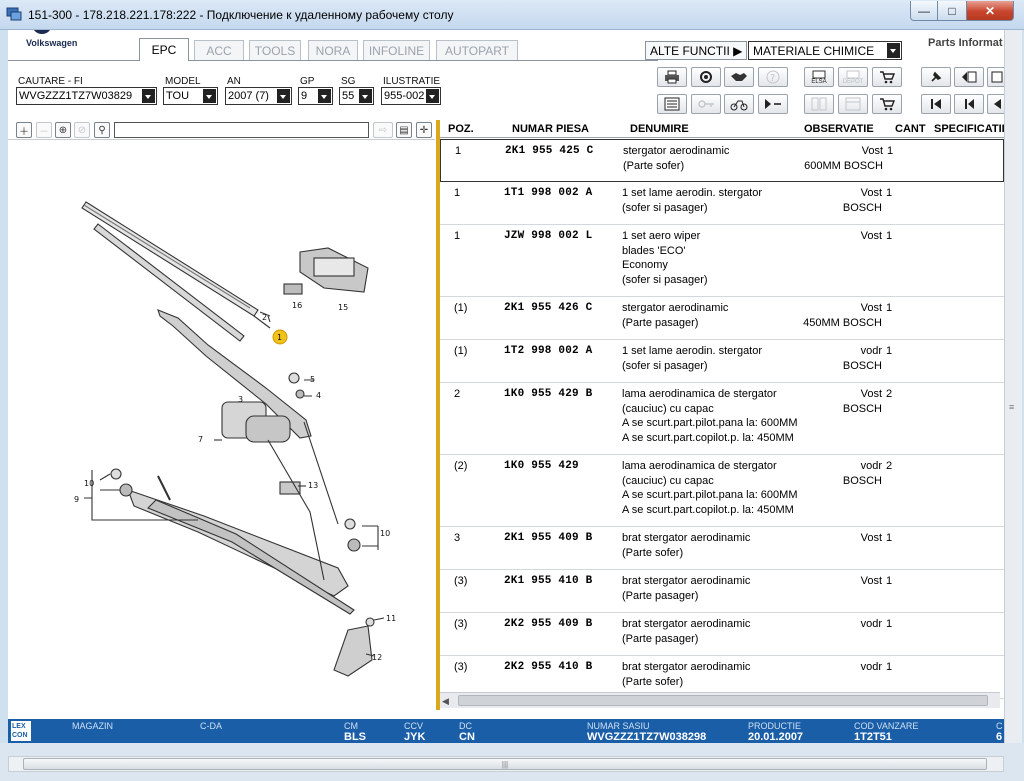 Image resolution: width=1024 pixels, height=781 pixels. Describe the element at coordinates (1013, 393) in the screenshot. I see `window-vertical-scrollbar: ≡` at that location.